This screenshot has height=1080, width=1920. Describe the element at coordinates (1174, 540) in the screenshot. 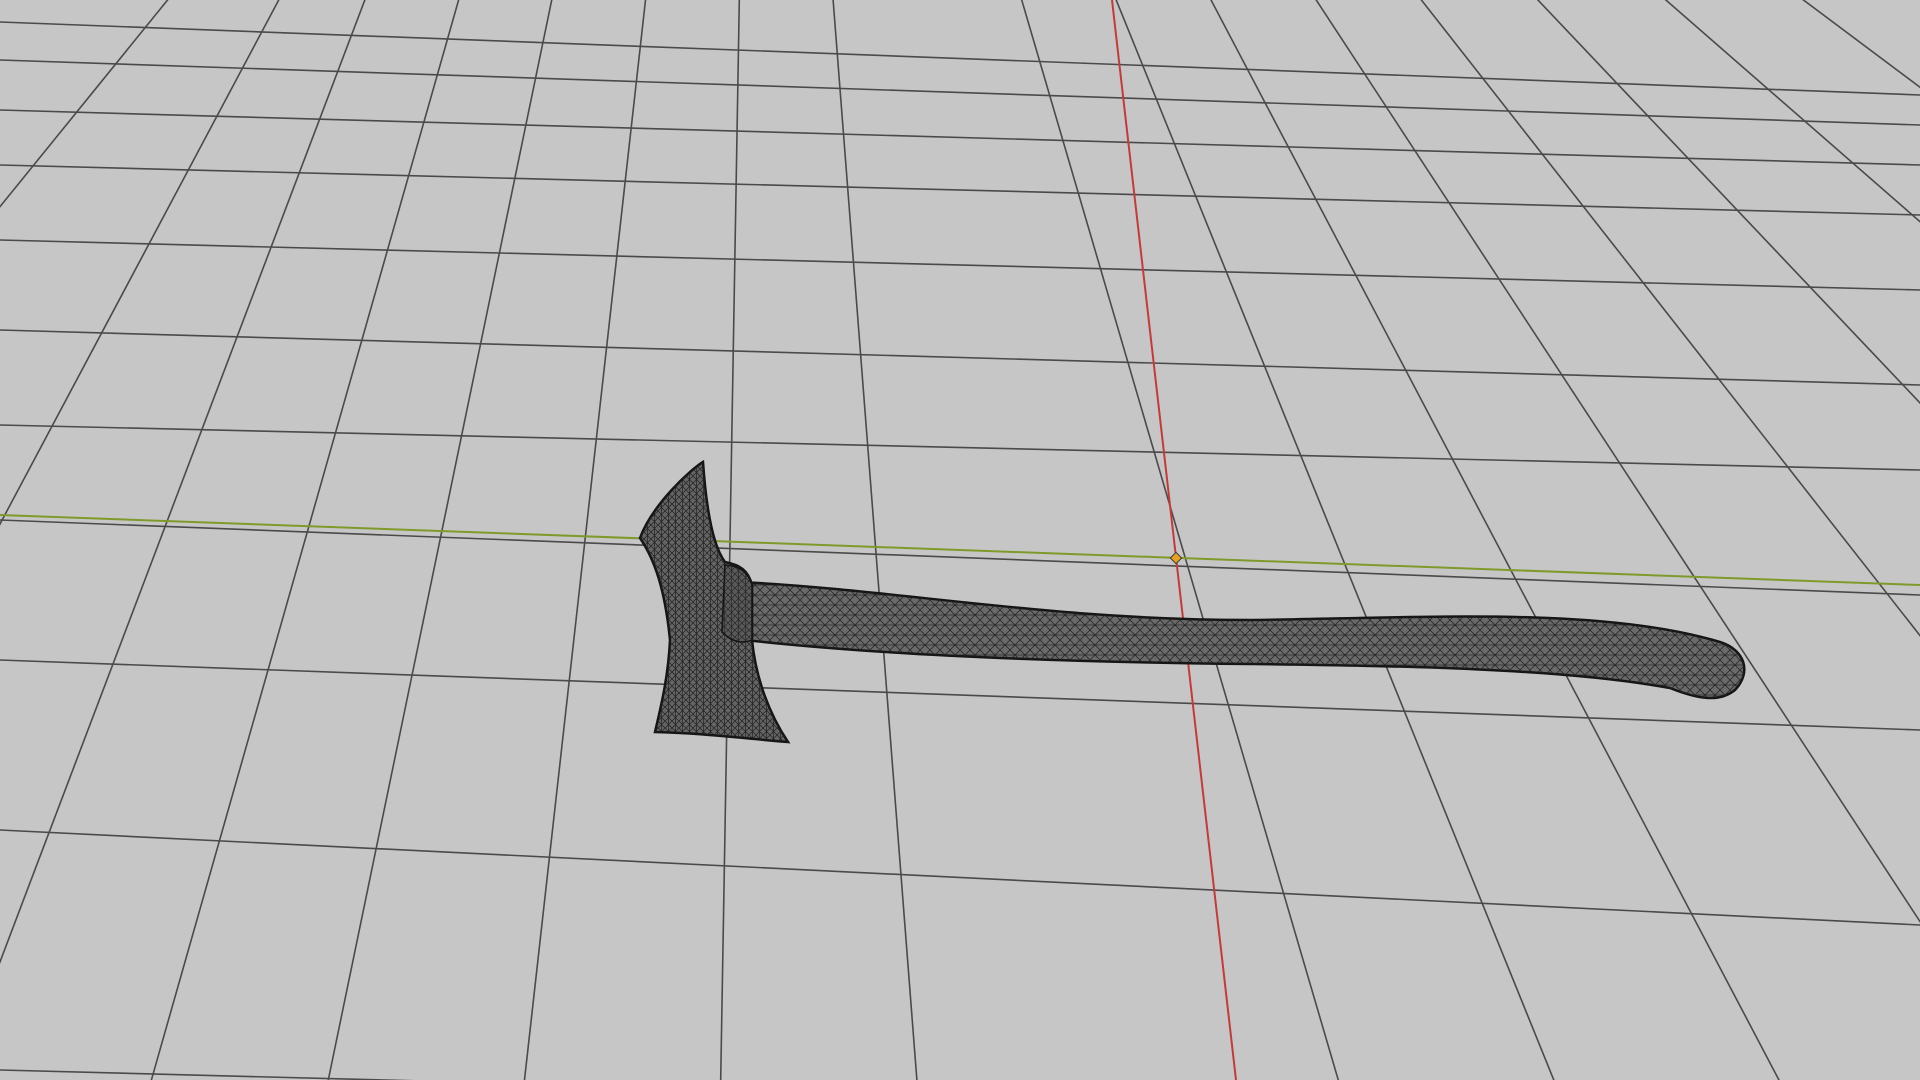

I see `y-axis-line` at that location.